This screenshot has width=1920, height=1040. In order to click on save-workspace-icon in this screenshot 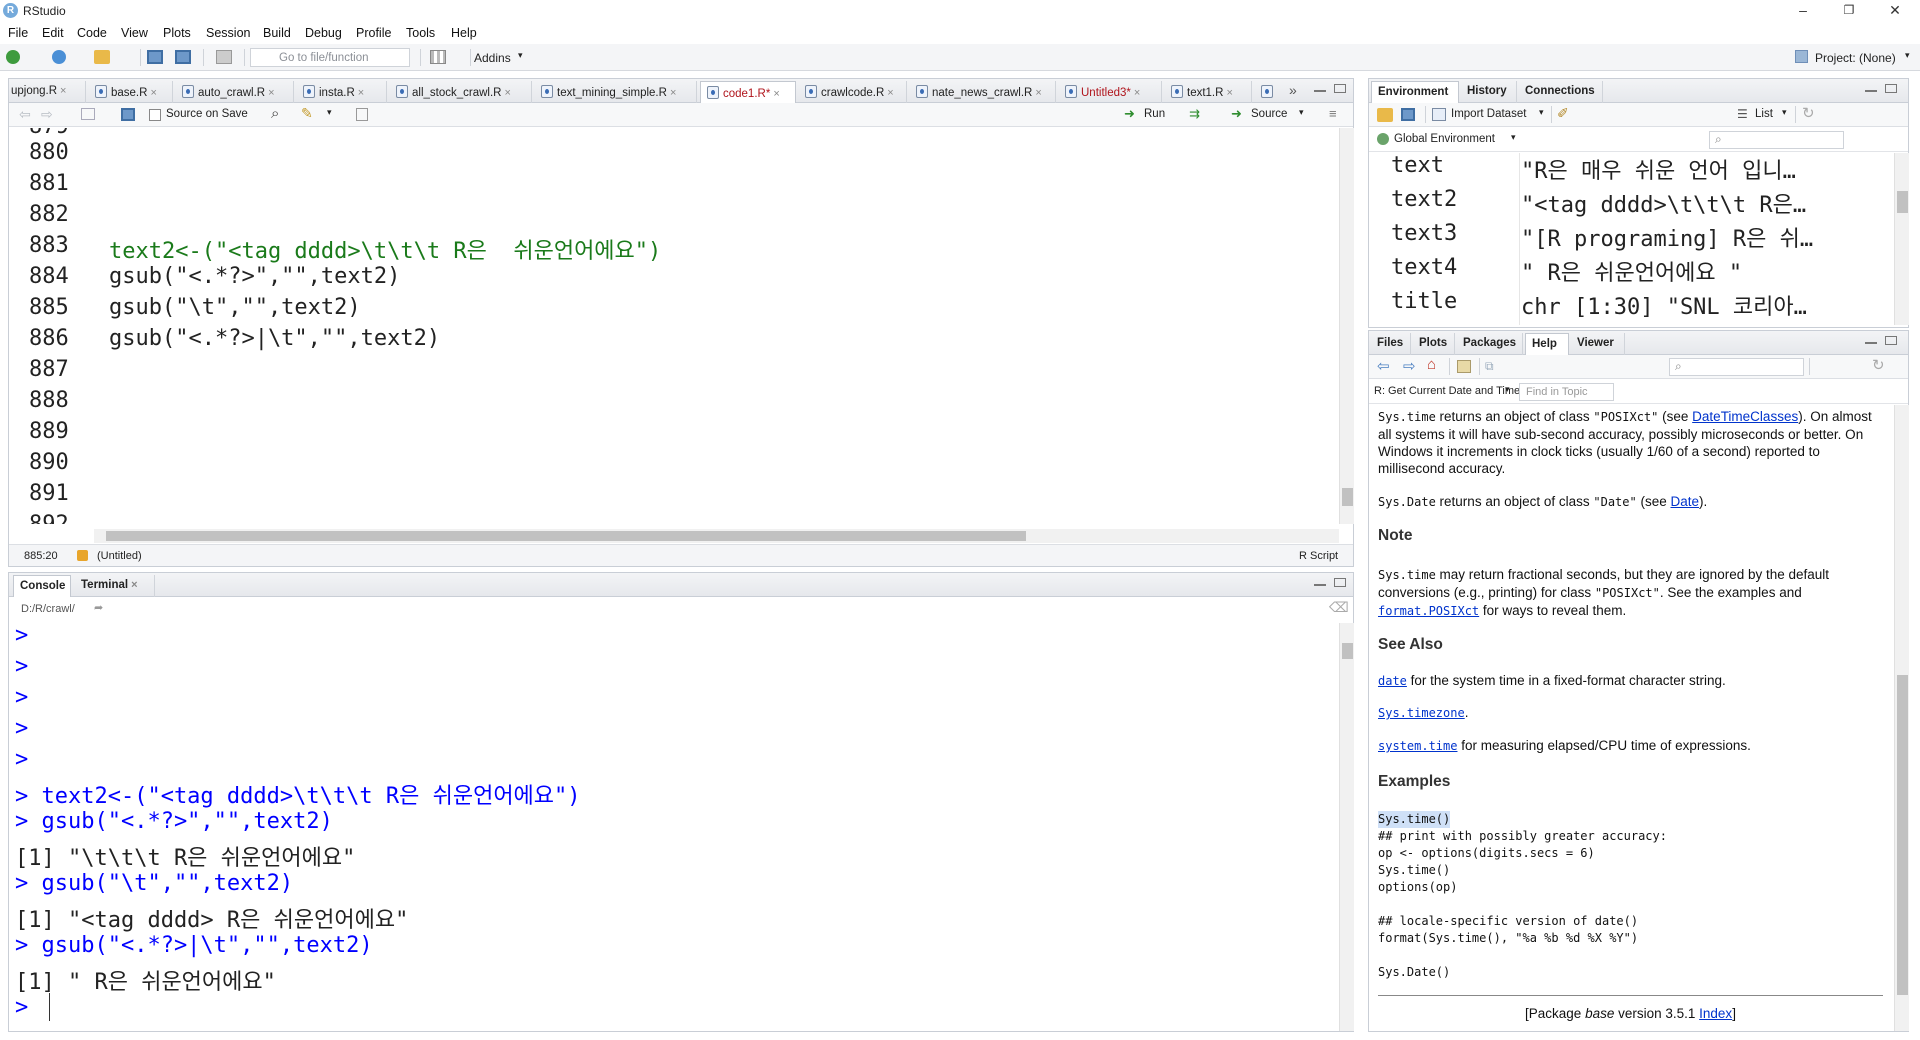, I will do `click(1408, 114)`.